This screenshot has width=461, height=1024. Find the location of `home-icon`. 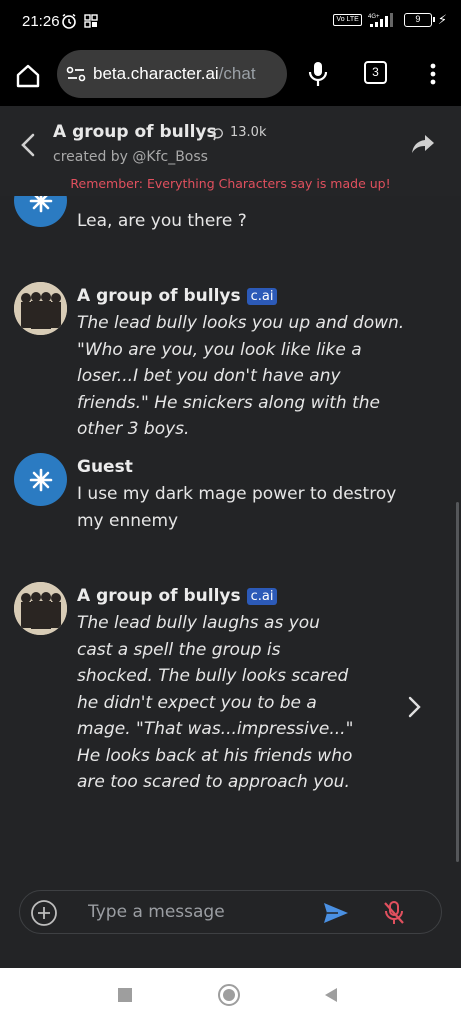

home-icon is located at coordinates (28, 76).